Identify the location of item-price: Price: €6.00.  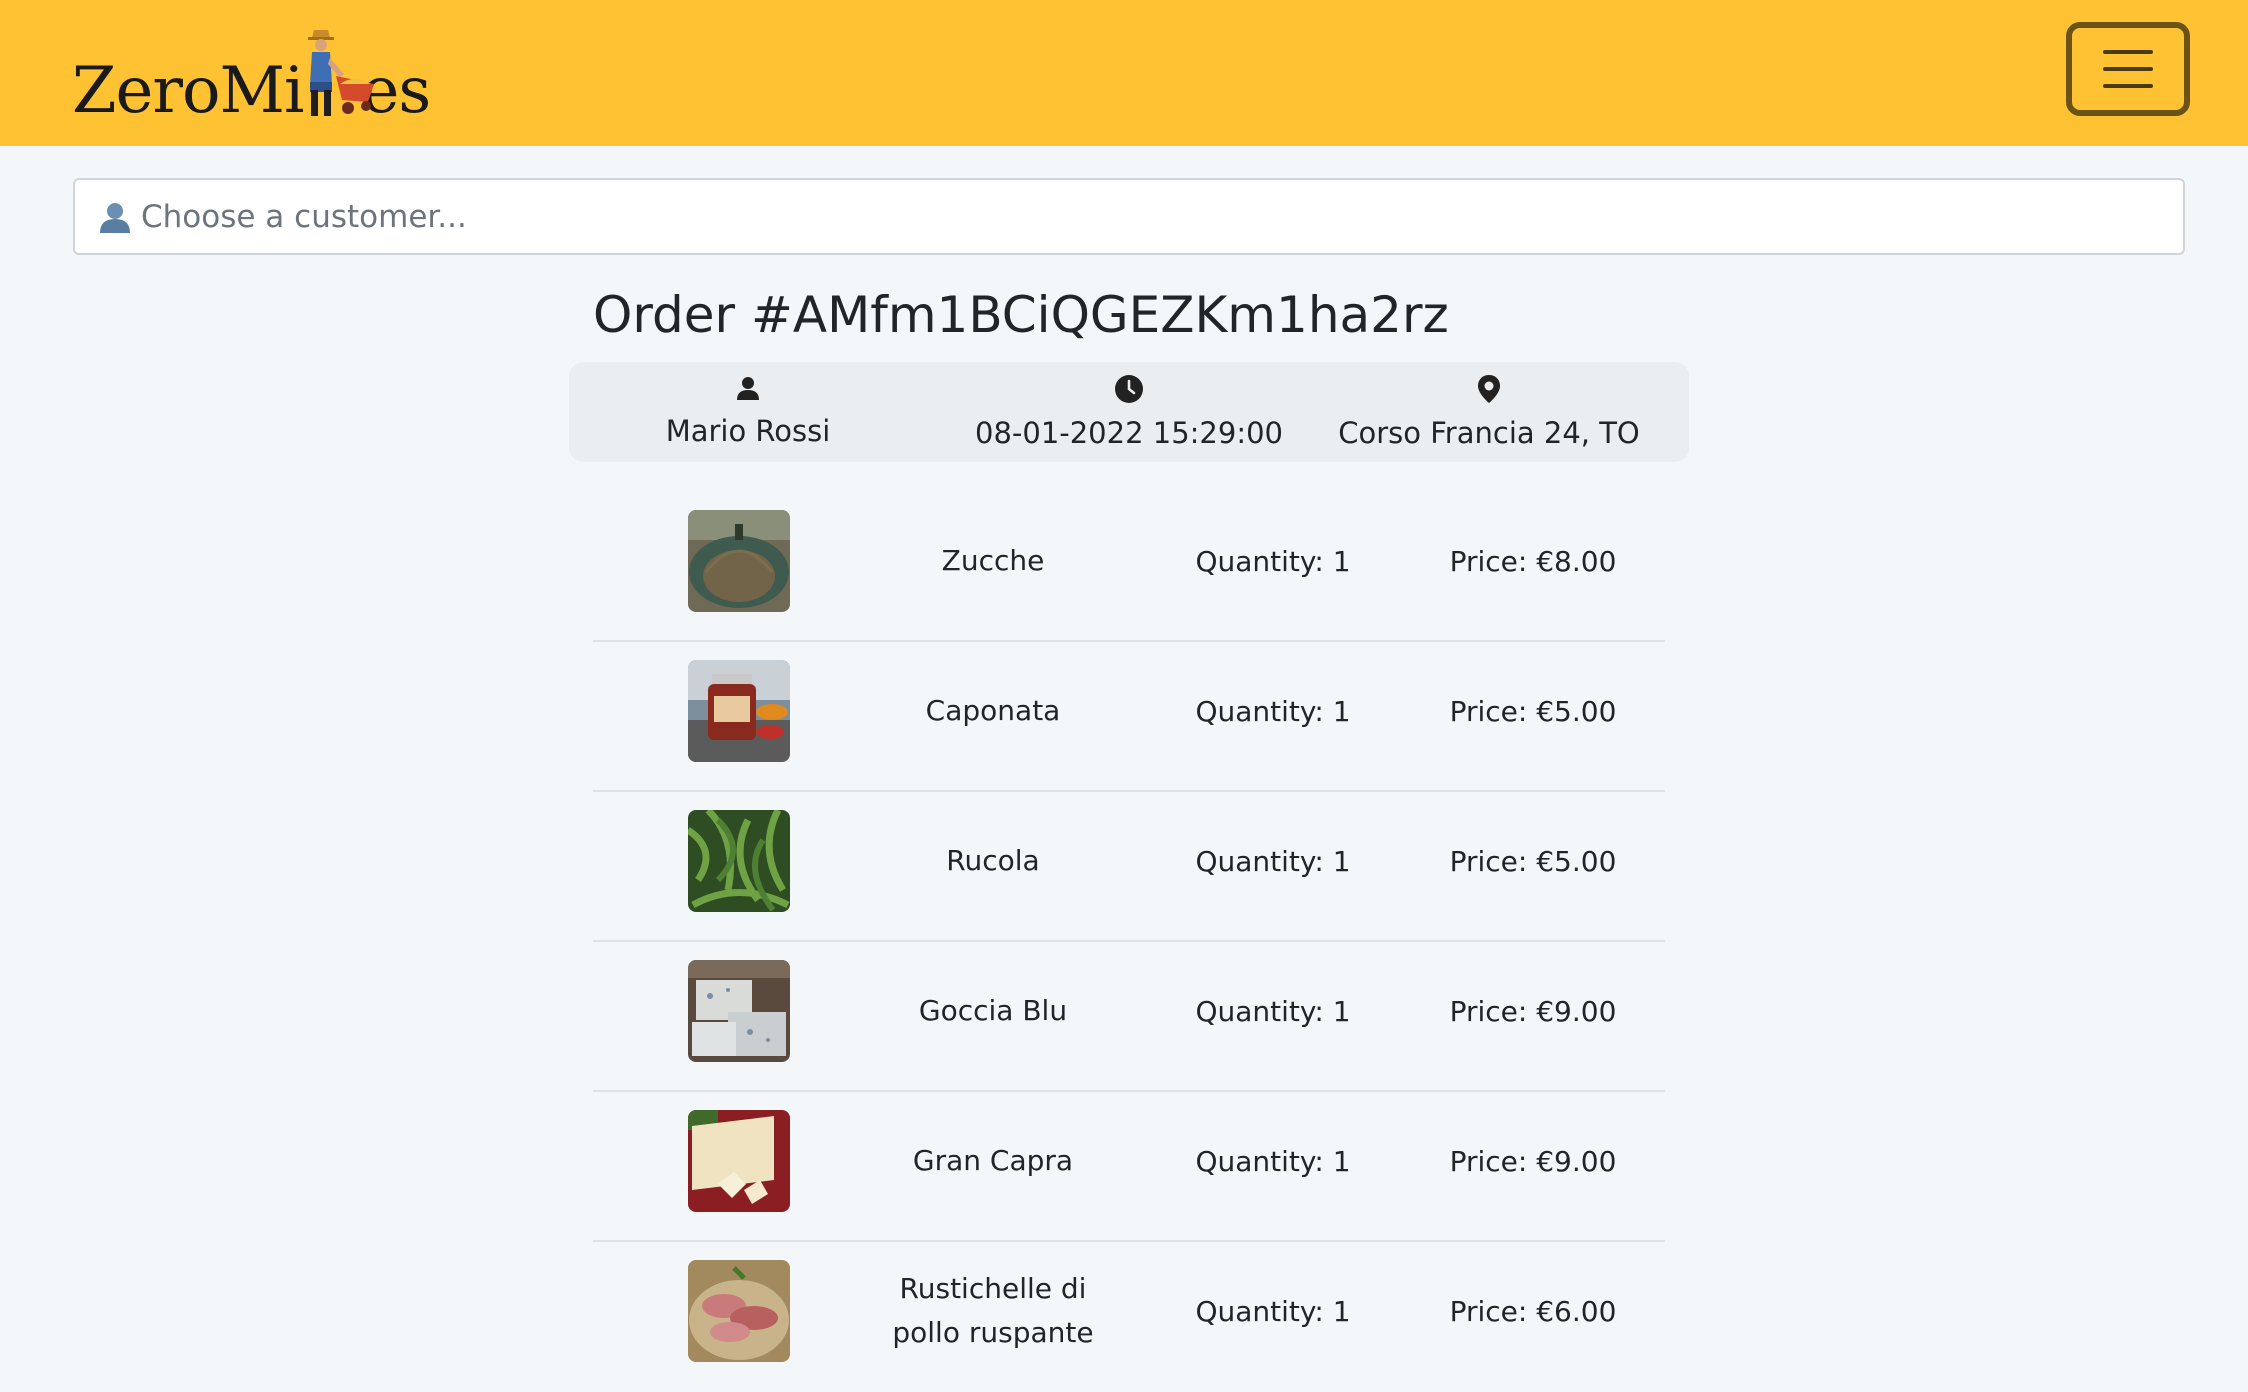
(1533, 1311).